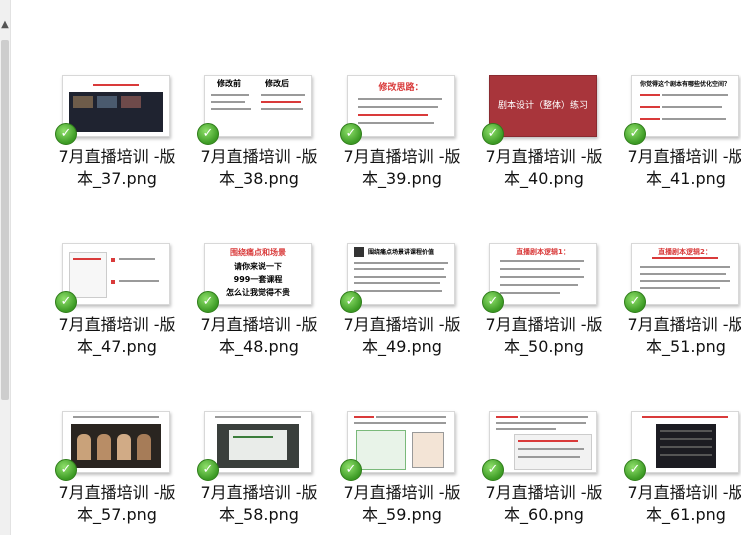  I want to click on file-name: 7月直播培训 -版 本_61.png, so click(684, 503).